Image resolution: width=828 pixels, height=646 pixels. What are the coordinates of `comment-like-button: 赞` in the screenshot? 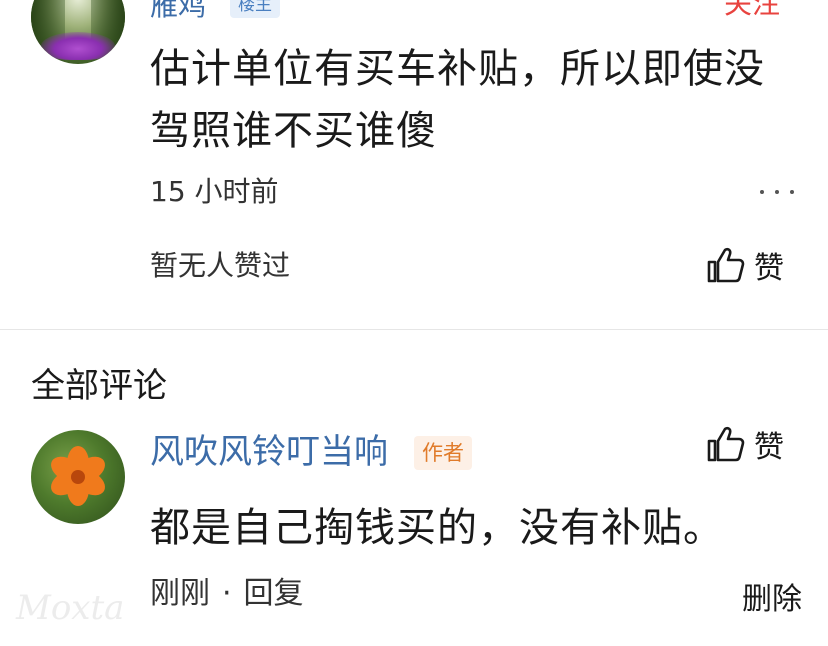 It's located at (745, 444).